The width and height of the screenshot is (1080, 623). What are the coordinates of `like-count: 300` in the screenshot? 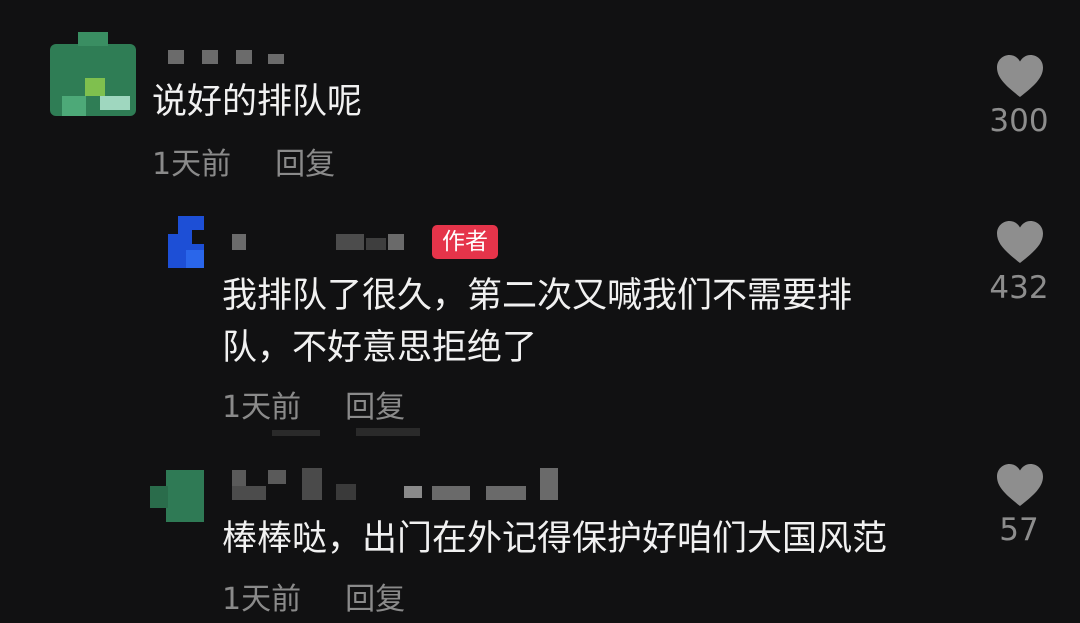 It's located at (1019, 121).